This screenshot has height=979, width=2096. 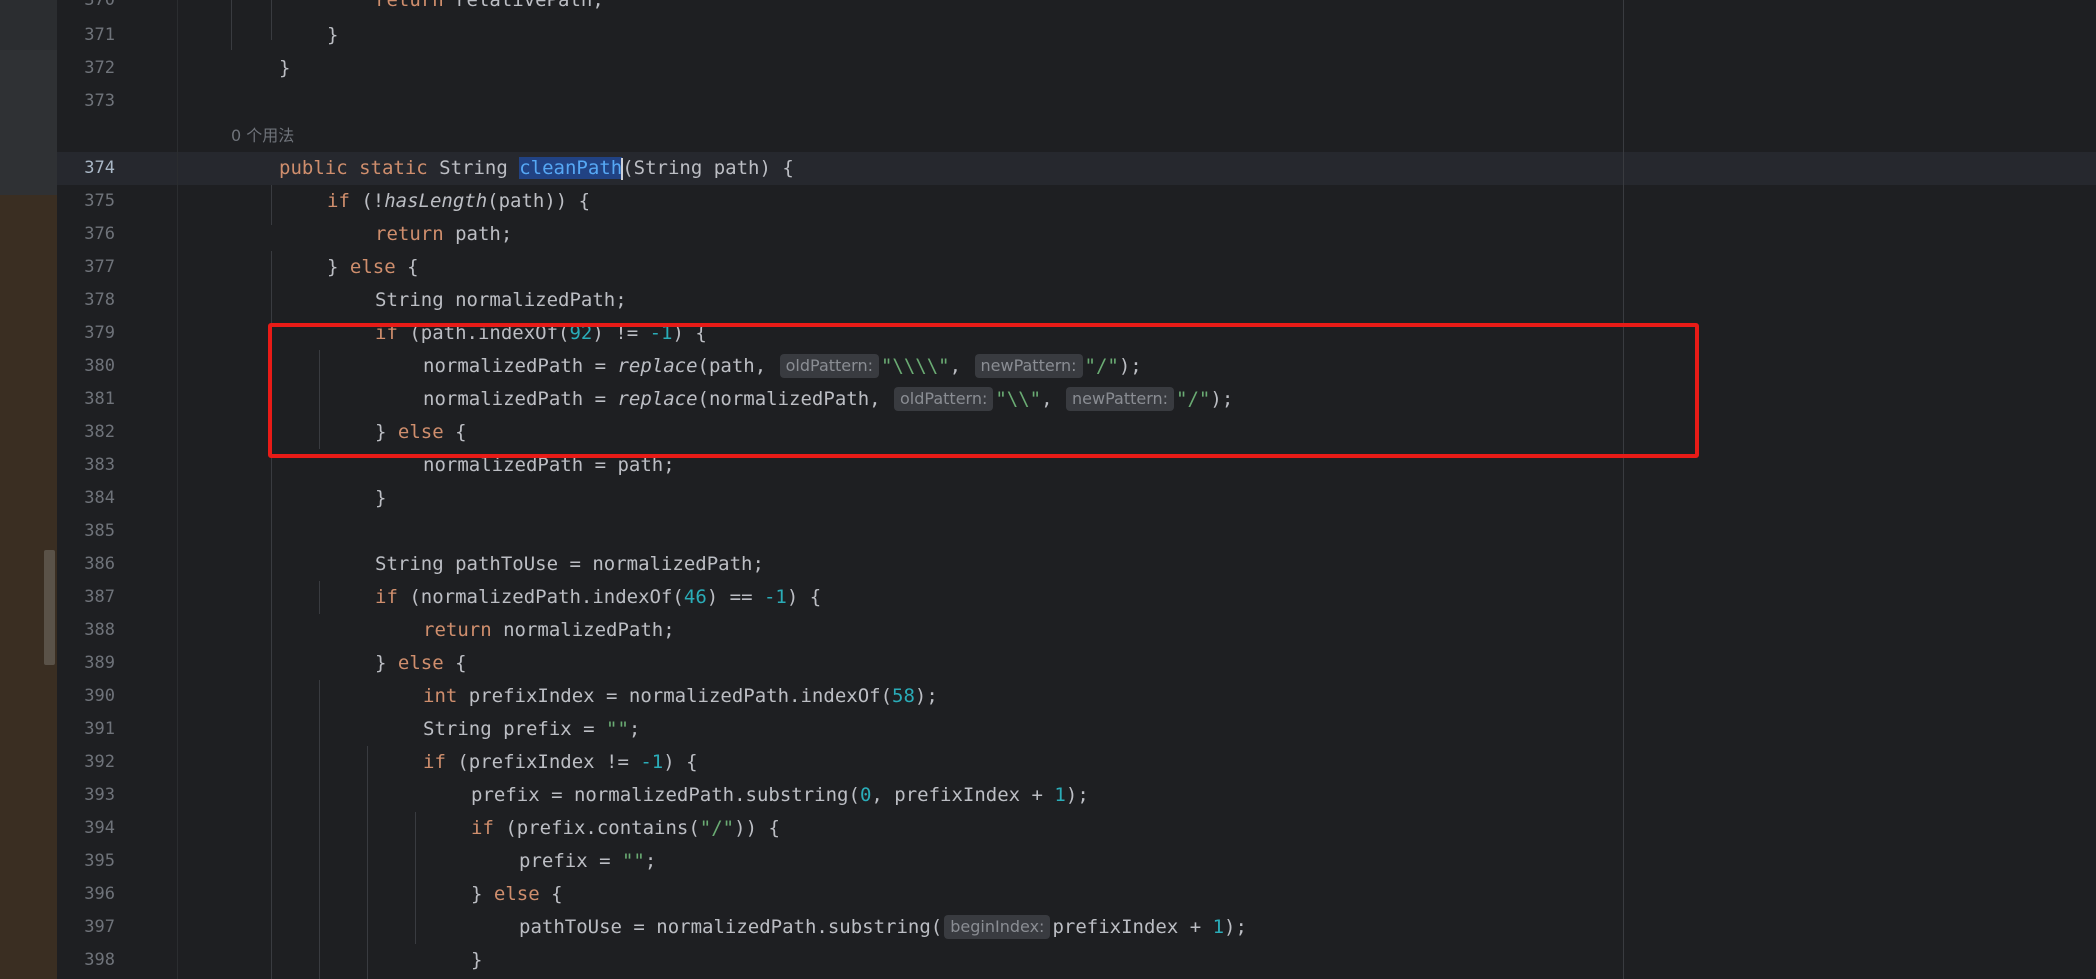 What do you see at coordinates (86, 333) in the screenshot?
I see `line-number: 379` at bounding box center [86, 333].